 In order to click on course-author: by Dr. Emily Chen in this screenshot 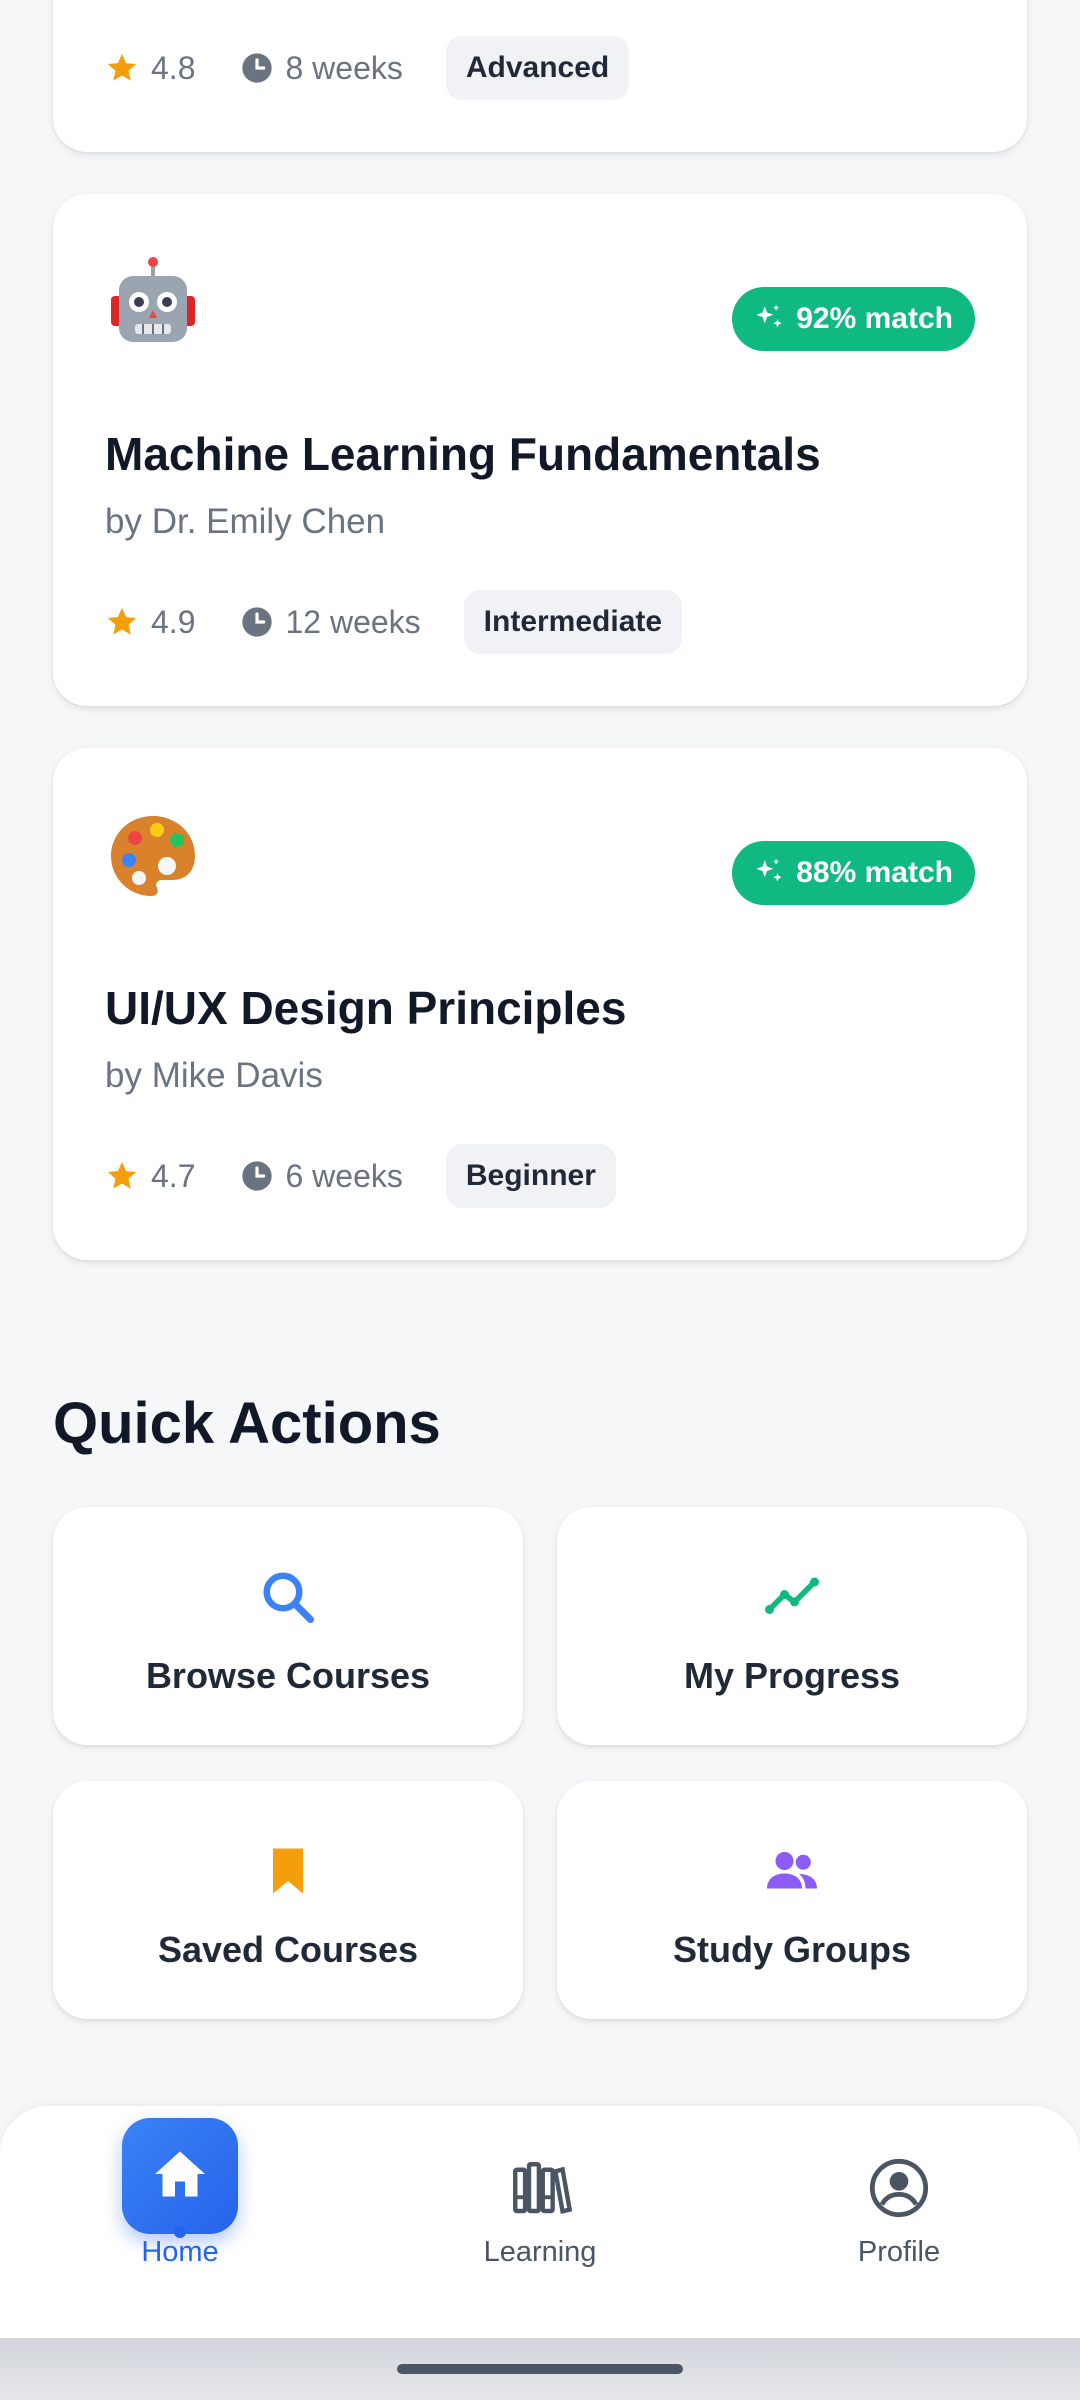, I will do `click(245, 521)`.